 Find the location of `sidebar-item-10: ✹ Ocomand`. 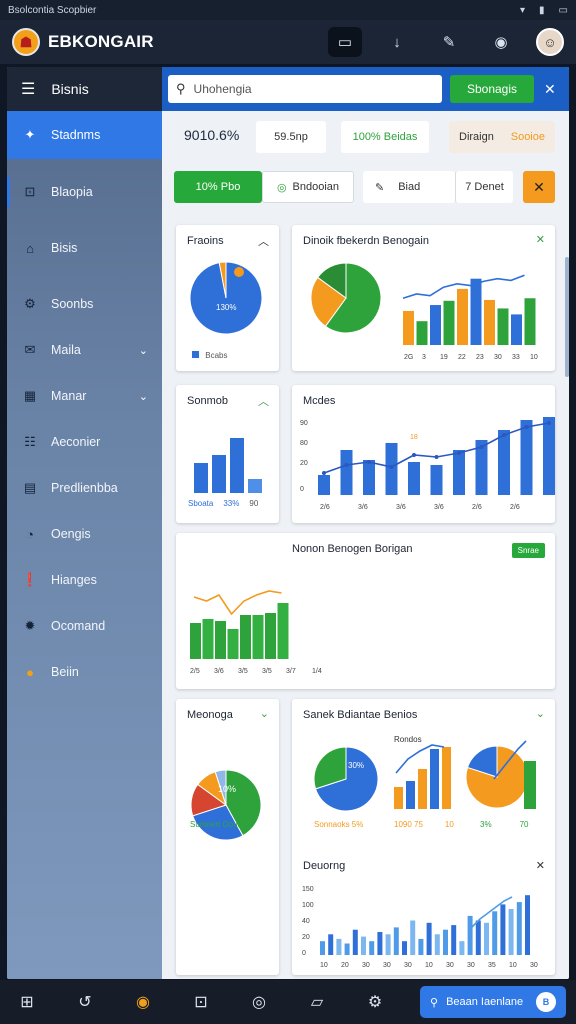

sidebar-item-10: ✹ Ocomand is located at coordinates (84, 626).